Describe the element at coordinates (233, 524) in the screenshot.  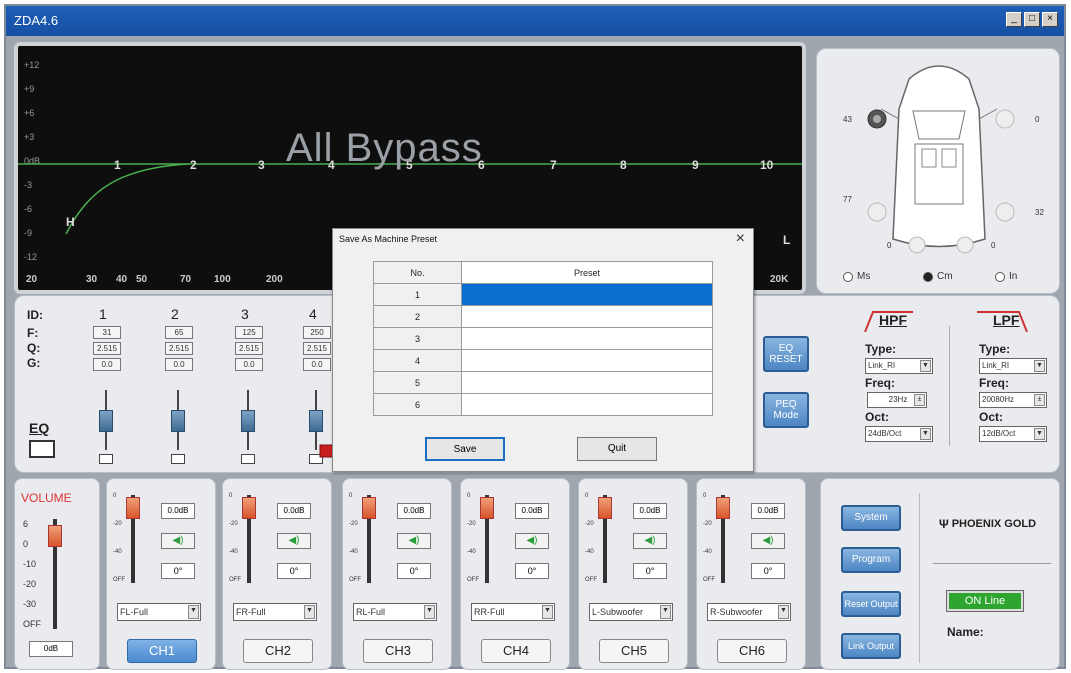
I see `channel-scale-label: -20` at that location.